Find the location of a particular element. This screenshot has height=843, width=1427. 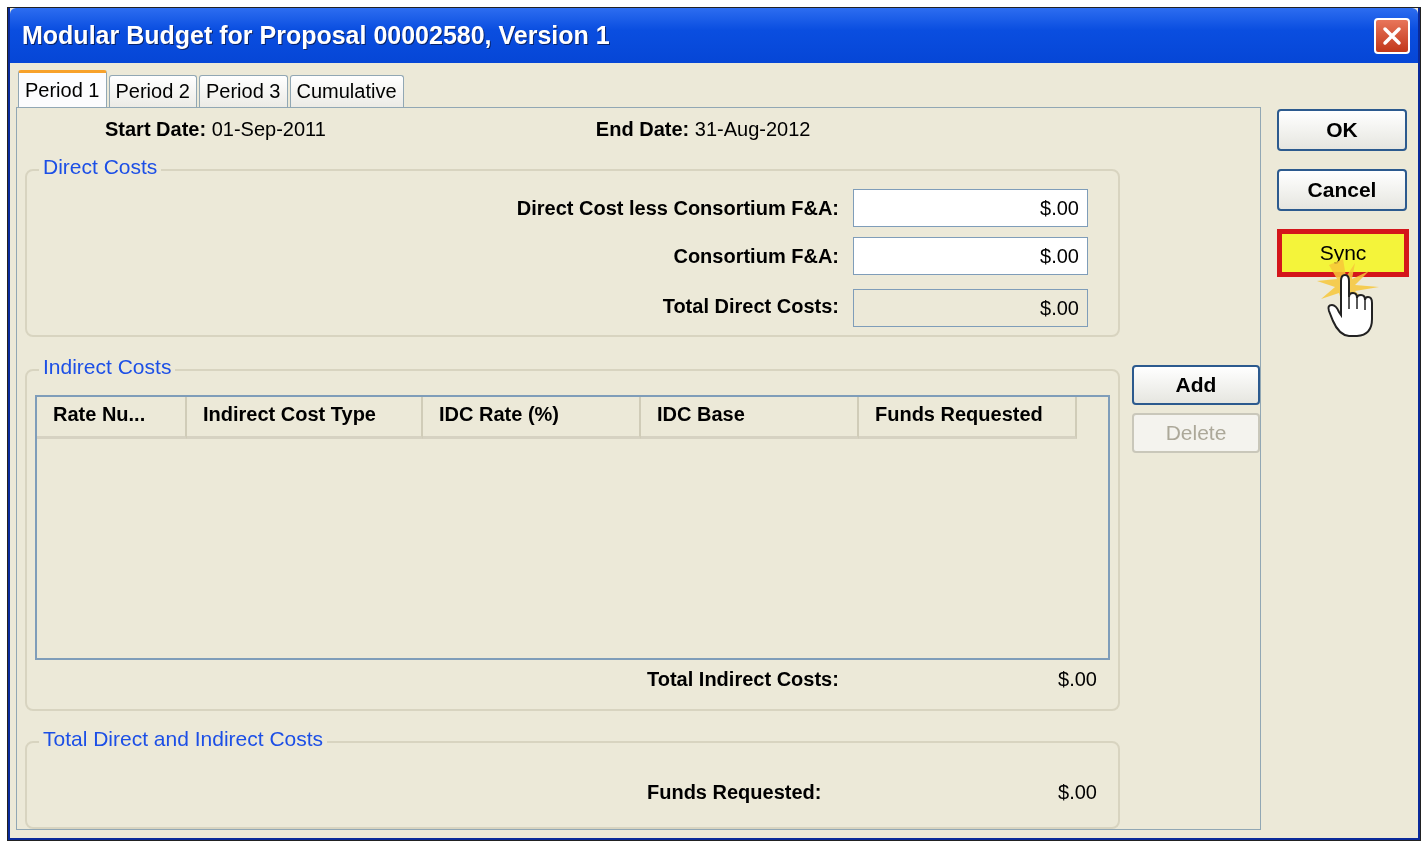

tab: Cumulative is located at coordinates (346, 91).